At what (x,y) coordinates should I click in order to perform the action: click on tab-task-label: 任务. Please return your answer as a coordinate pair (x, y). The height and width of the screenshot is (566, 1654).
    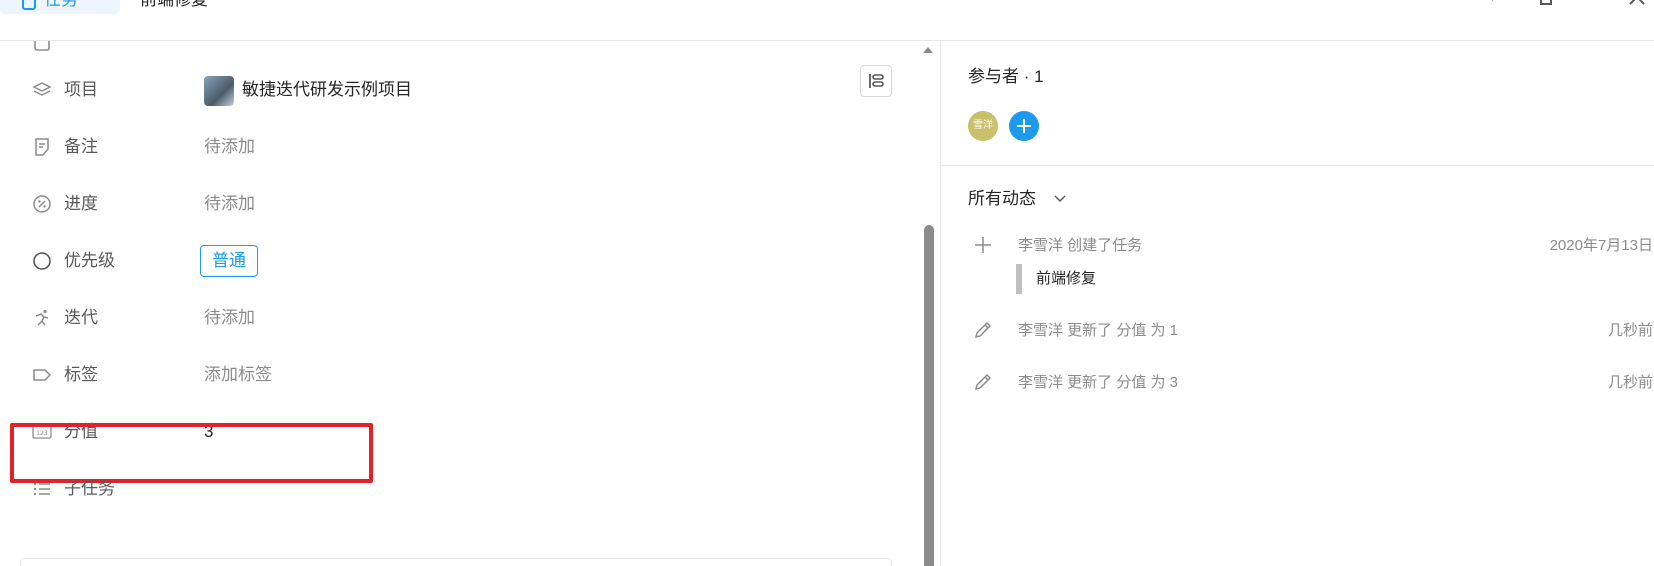
    Looking at the image, I should click on (61, 5).